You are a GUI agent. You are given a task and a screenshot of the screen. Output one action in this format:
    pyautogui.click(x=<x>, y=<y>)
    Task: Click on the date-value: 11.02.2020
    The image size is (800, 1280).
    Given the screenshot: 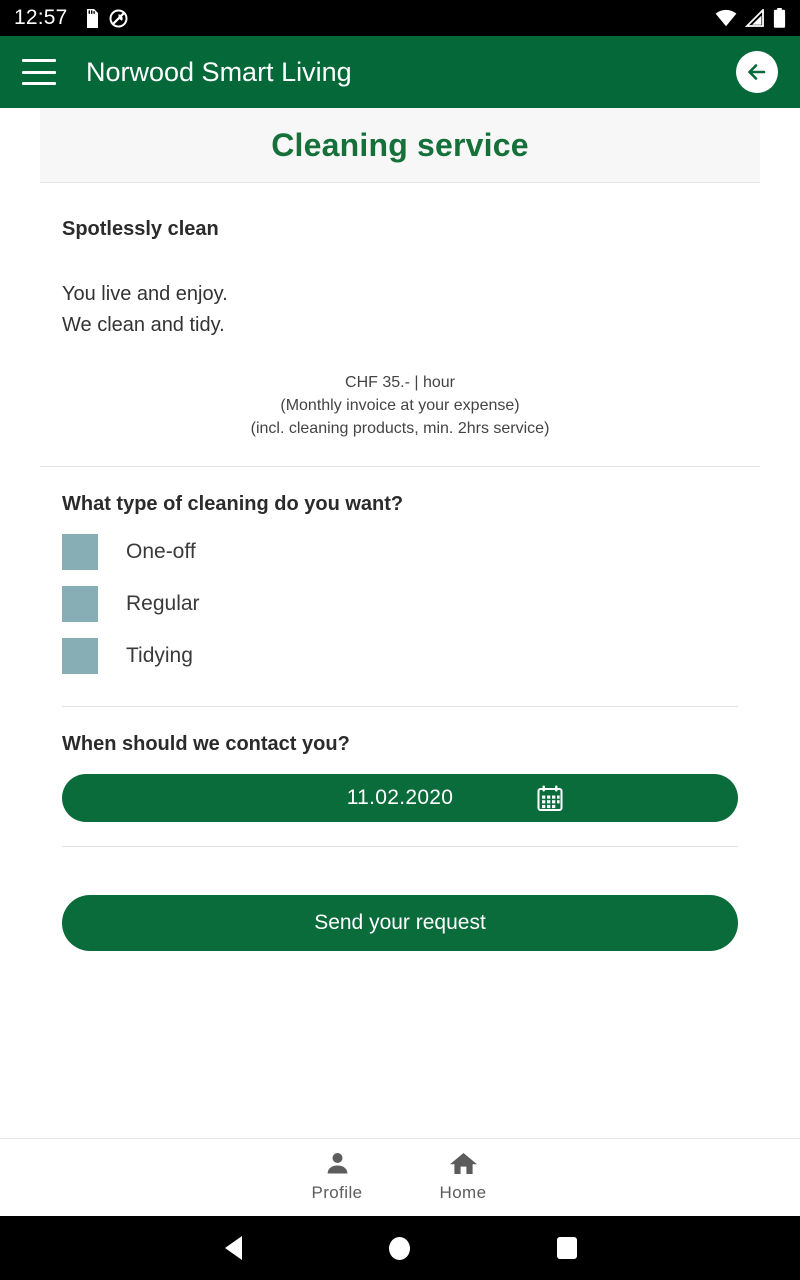 What is the action you would take?
    pyautogui.click(x=400, y=797)
    